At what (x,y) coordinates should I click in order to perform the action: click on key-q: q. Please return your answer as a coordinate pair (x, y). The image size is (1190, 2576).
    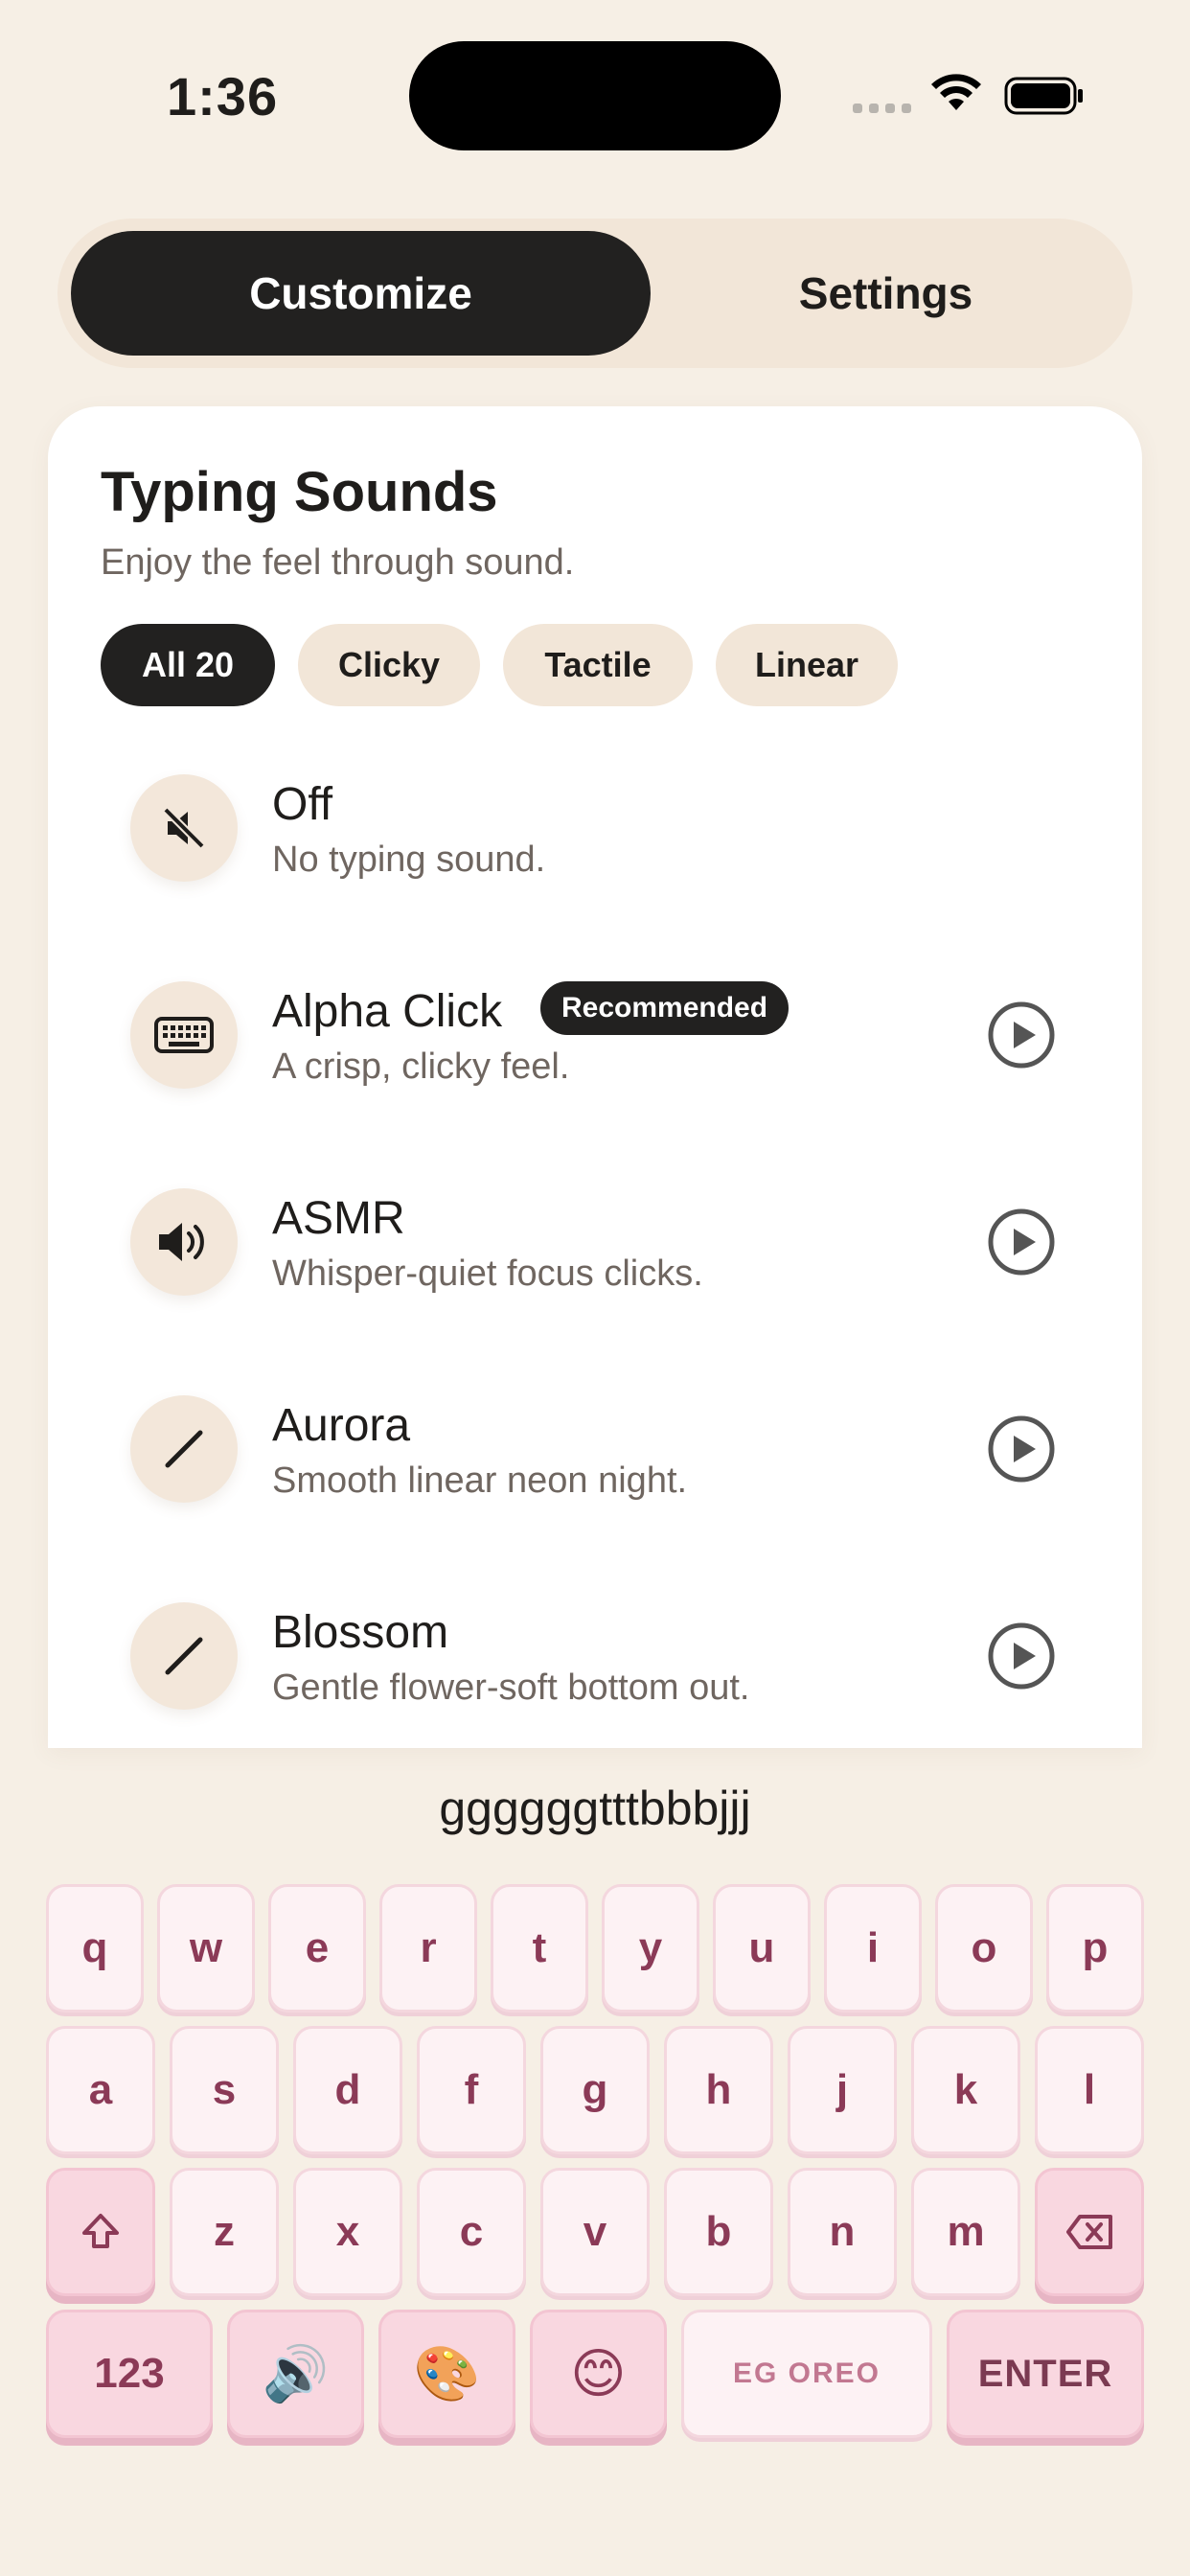
    Looking at the image, I should click on (95, 1948).